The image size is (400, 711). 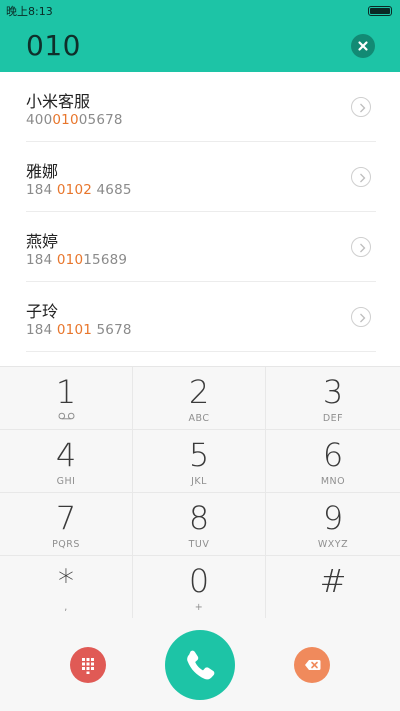 I want to click on contact-name: 燕婷, so click(x=42, y=241).